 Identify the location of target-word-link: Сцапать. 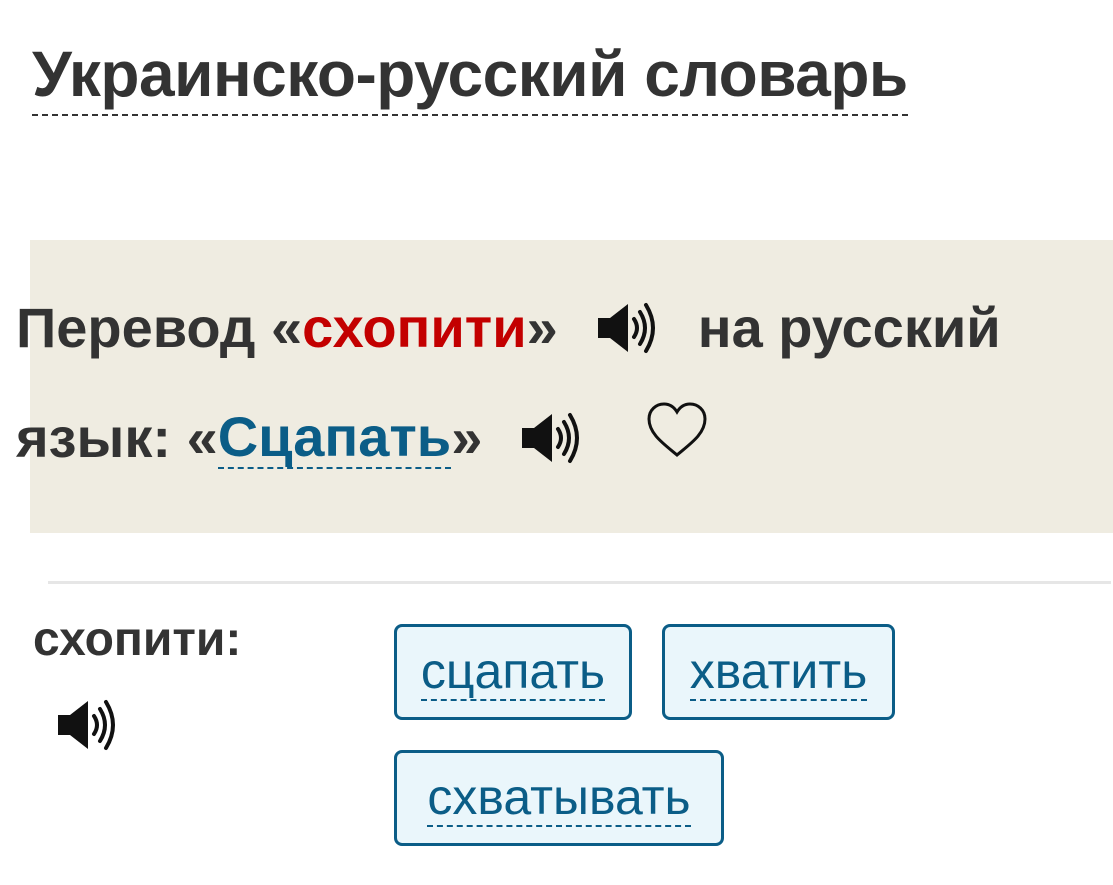
(334, 438).